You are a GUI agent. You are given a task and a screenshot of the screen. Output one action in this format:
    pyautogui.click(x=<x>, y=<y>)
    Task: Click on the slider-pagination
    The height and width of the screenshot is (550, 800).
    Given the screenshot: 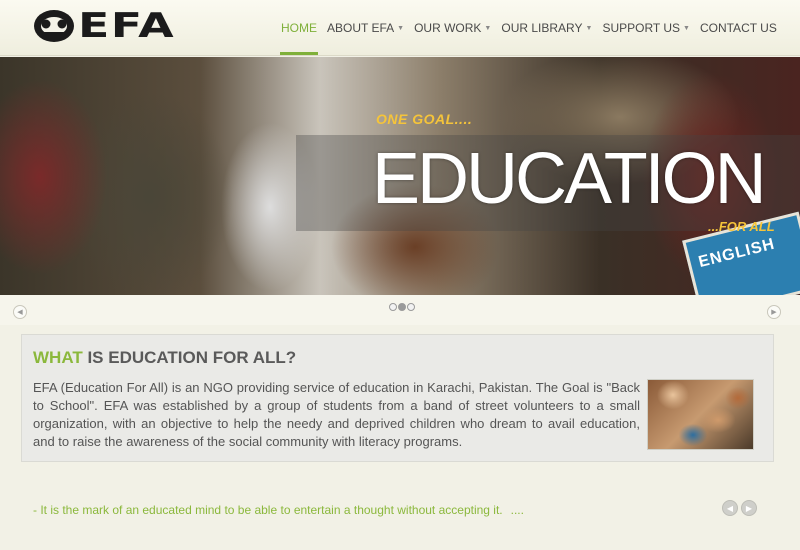 What is the action you would take?
    pyautogui.click(x=402, y=307)
    